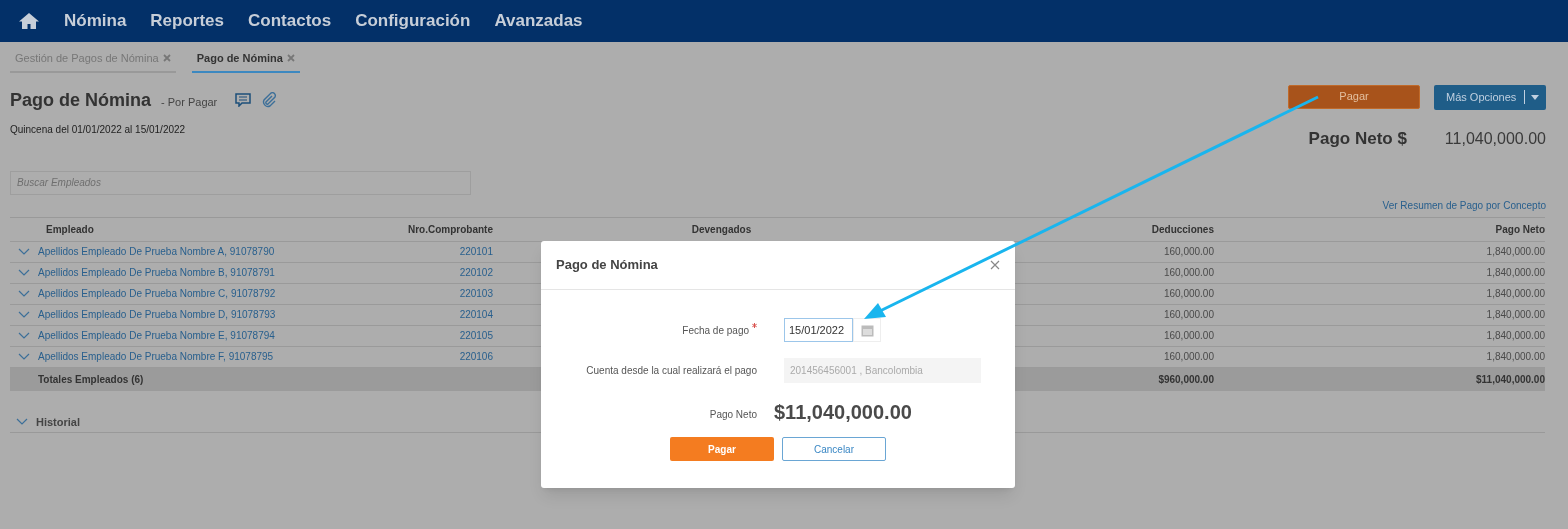 The height and width of the screenshot is (529, 1568). Describe the element at coordinates (834, 449) in the screenshot. I see `cancel-button: Cancelar` at that location.